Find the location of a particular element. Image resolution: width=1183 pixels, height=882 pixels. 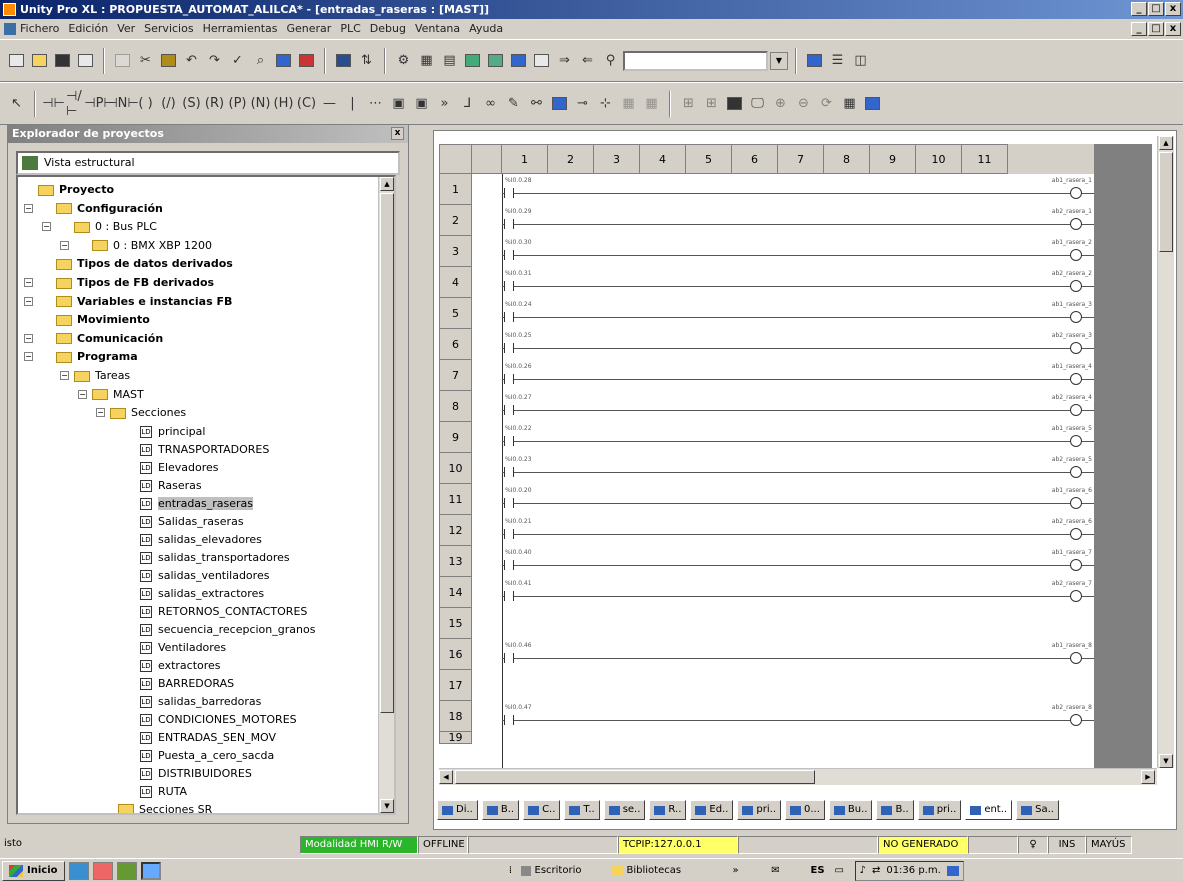

section-tab: pri.. is located at coordinates (759, 810).